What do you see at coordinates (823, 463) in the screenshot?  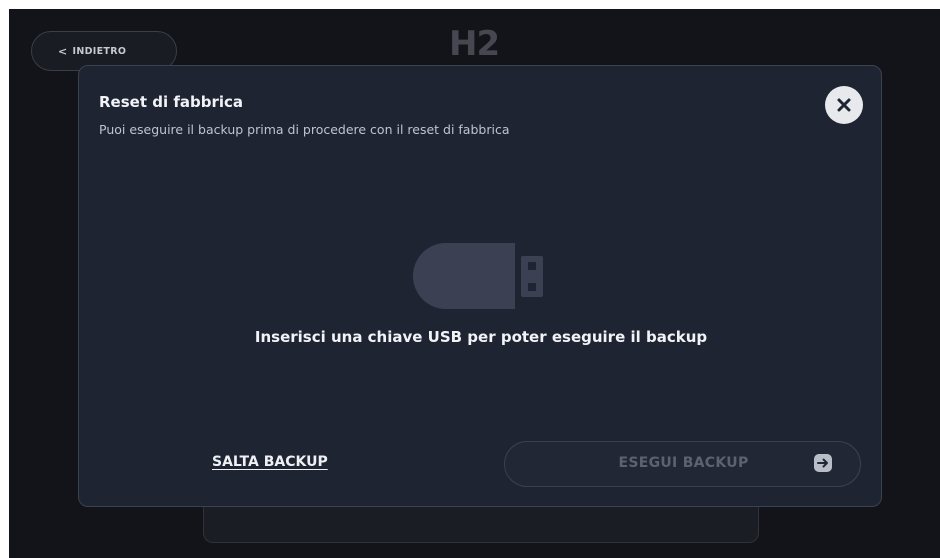 I see `arrow-right-icon` at bounding box center [823, 463].